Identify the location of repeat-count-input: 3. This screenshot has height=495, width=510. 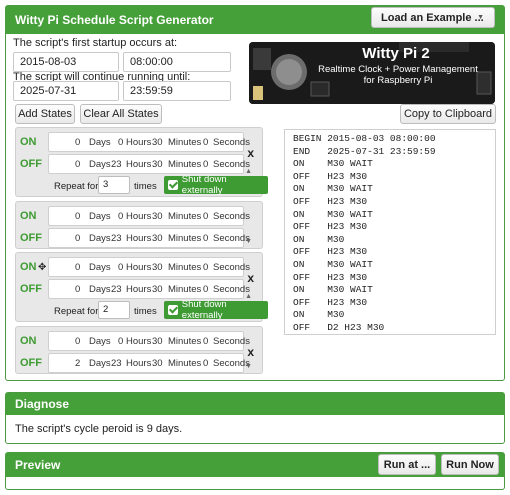
(114, 185).